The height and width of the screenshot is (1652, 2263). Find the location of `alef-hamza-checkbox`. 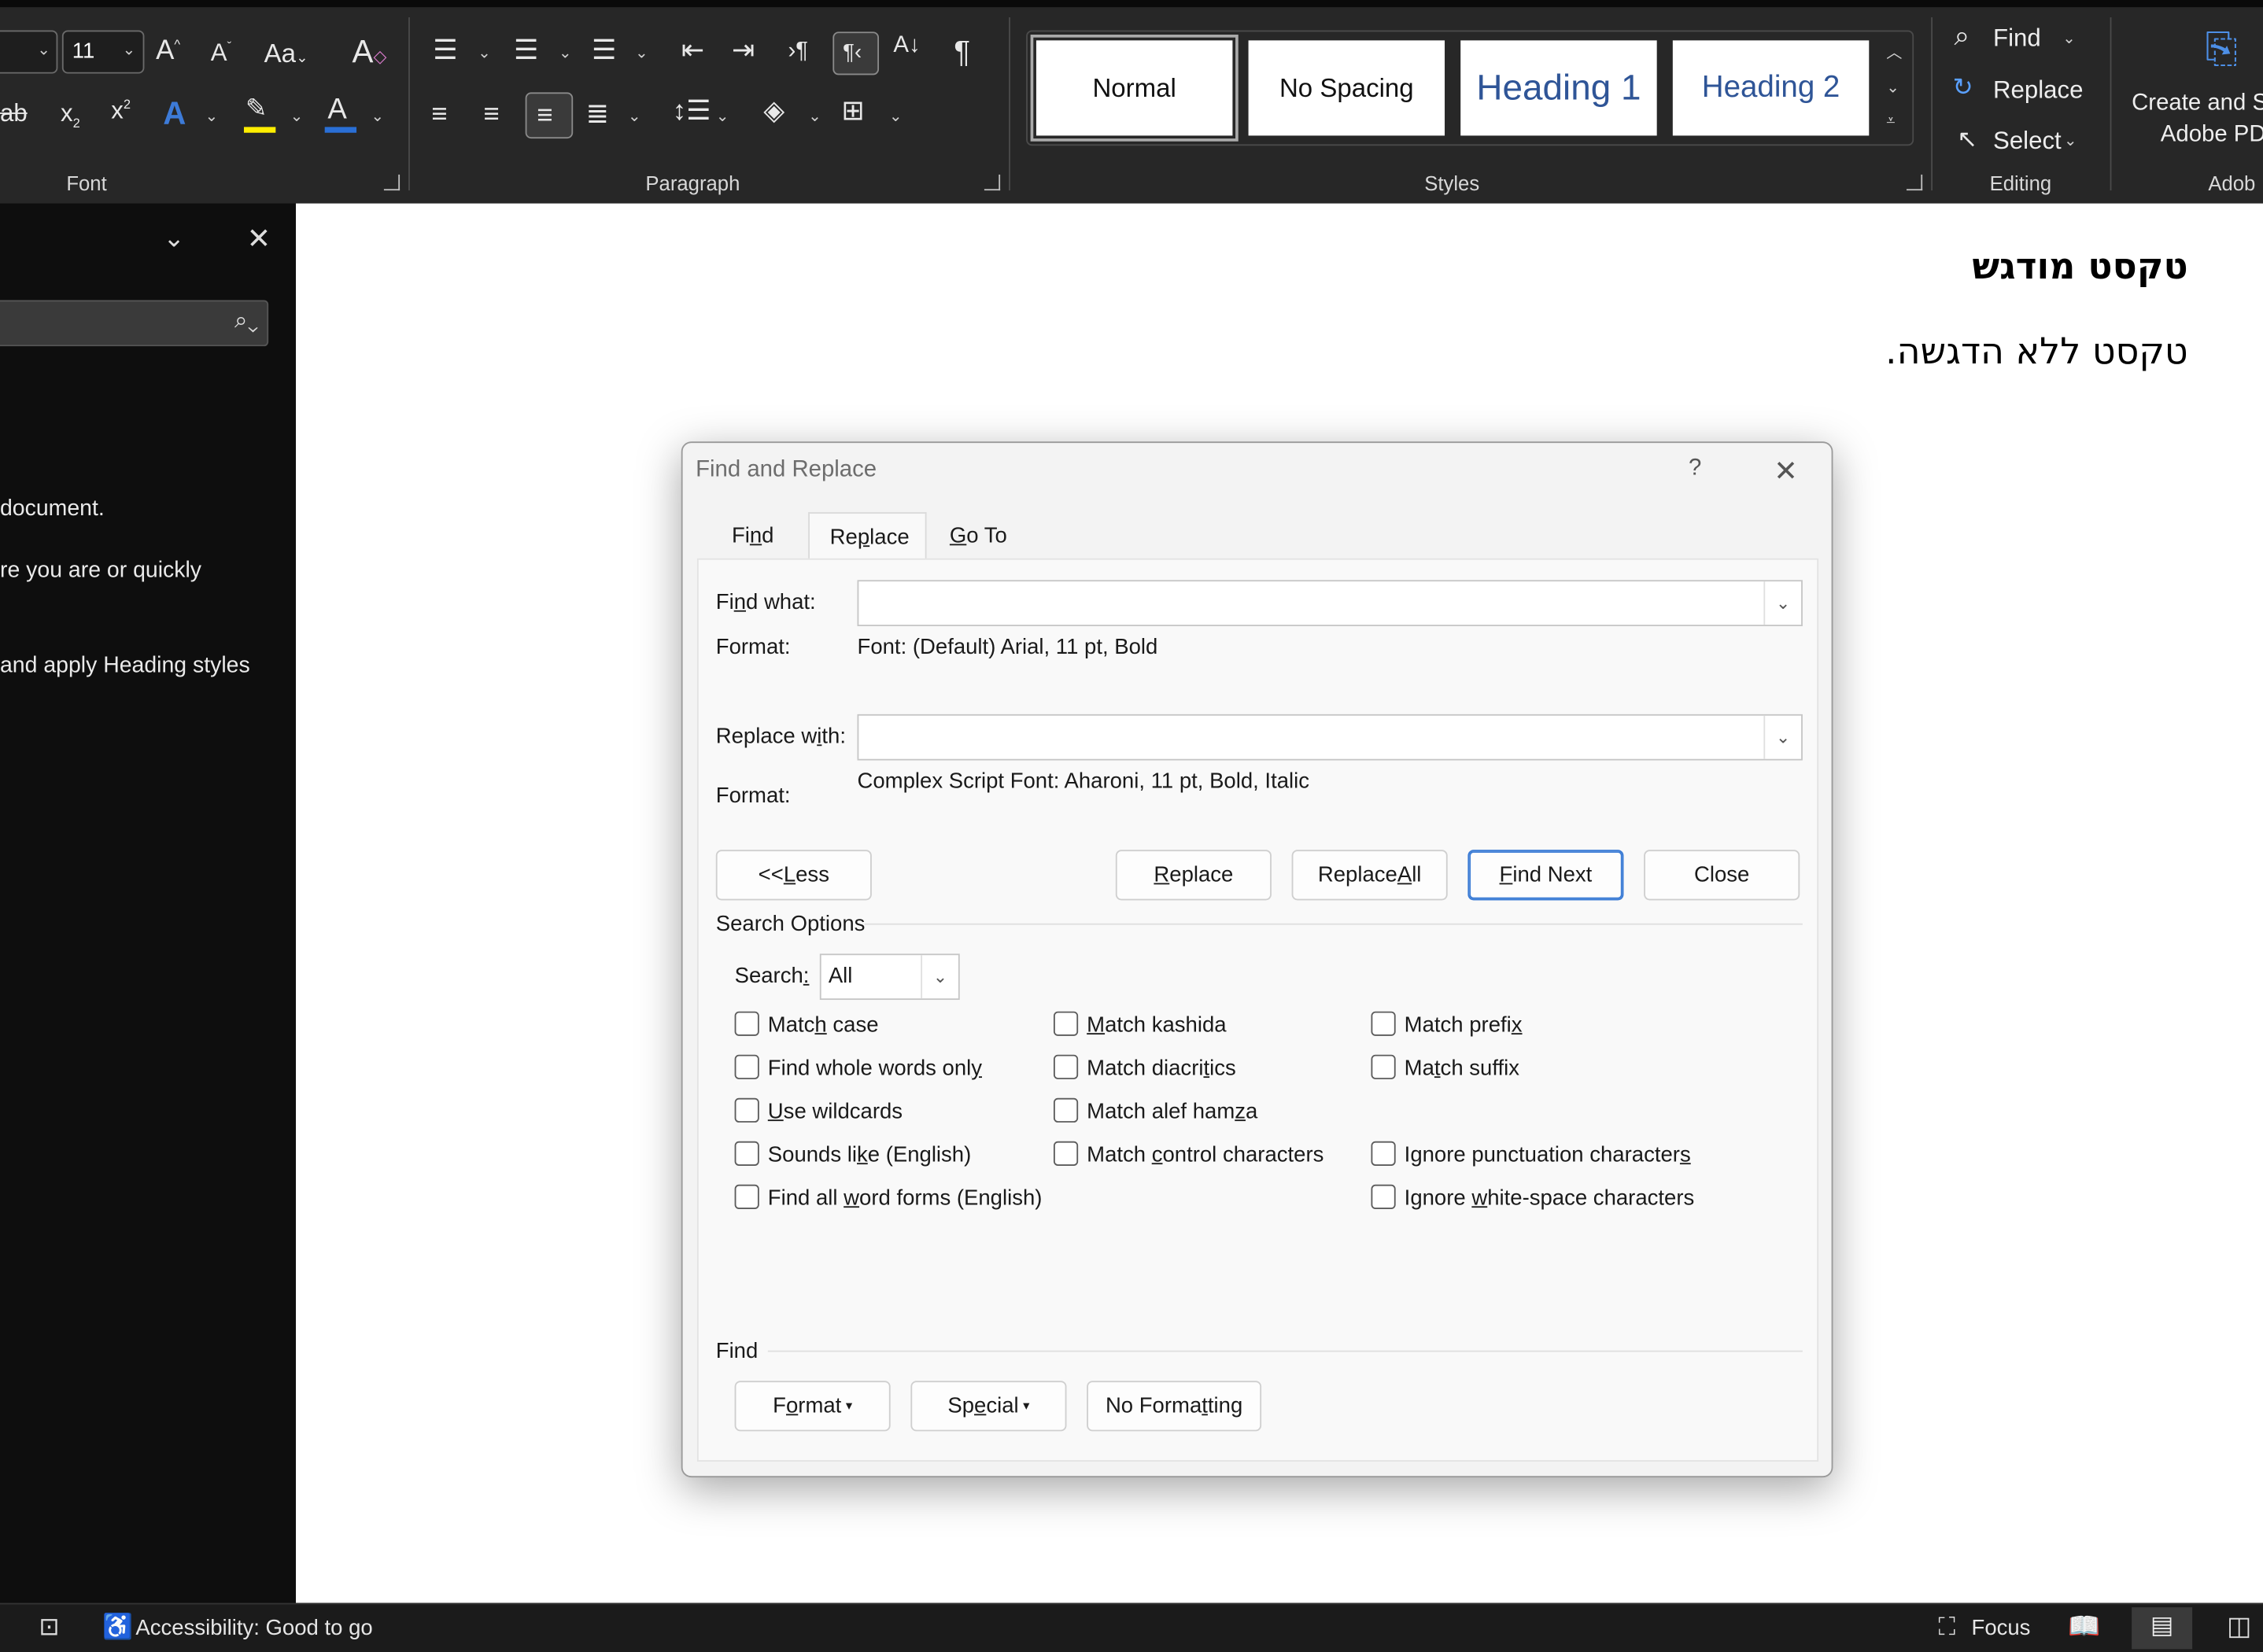

alef-hamza-checkbox is located at coordinates (1066, 1110).